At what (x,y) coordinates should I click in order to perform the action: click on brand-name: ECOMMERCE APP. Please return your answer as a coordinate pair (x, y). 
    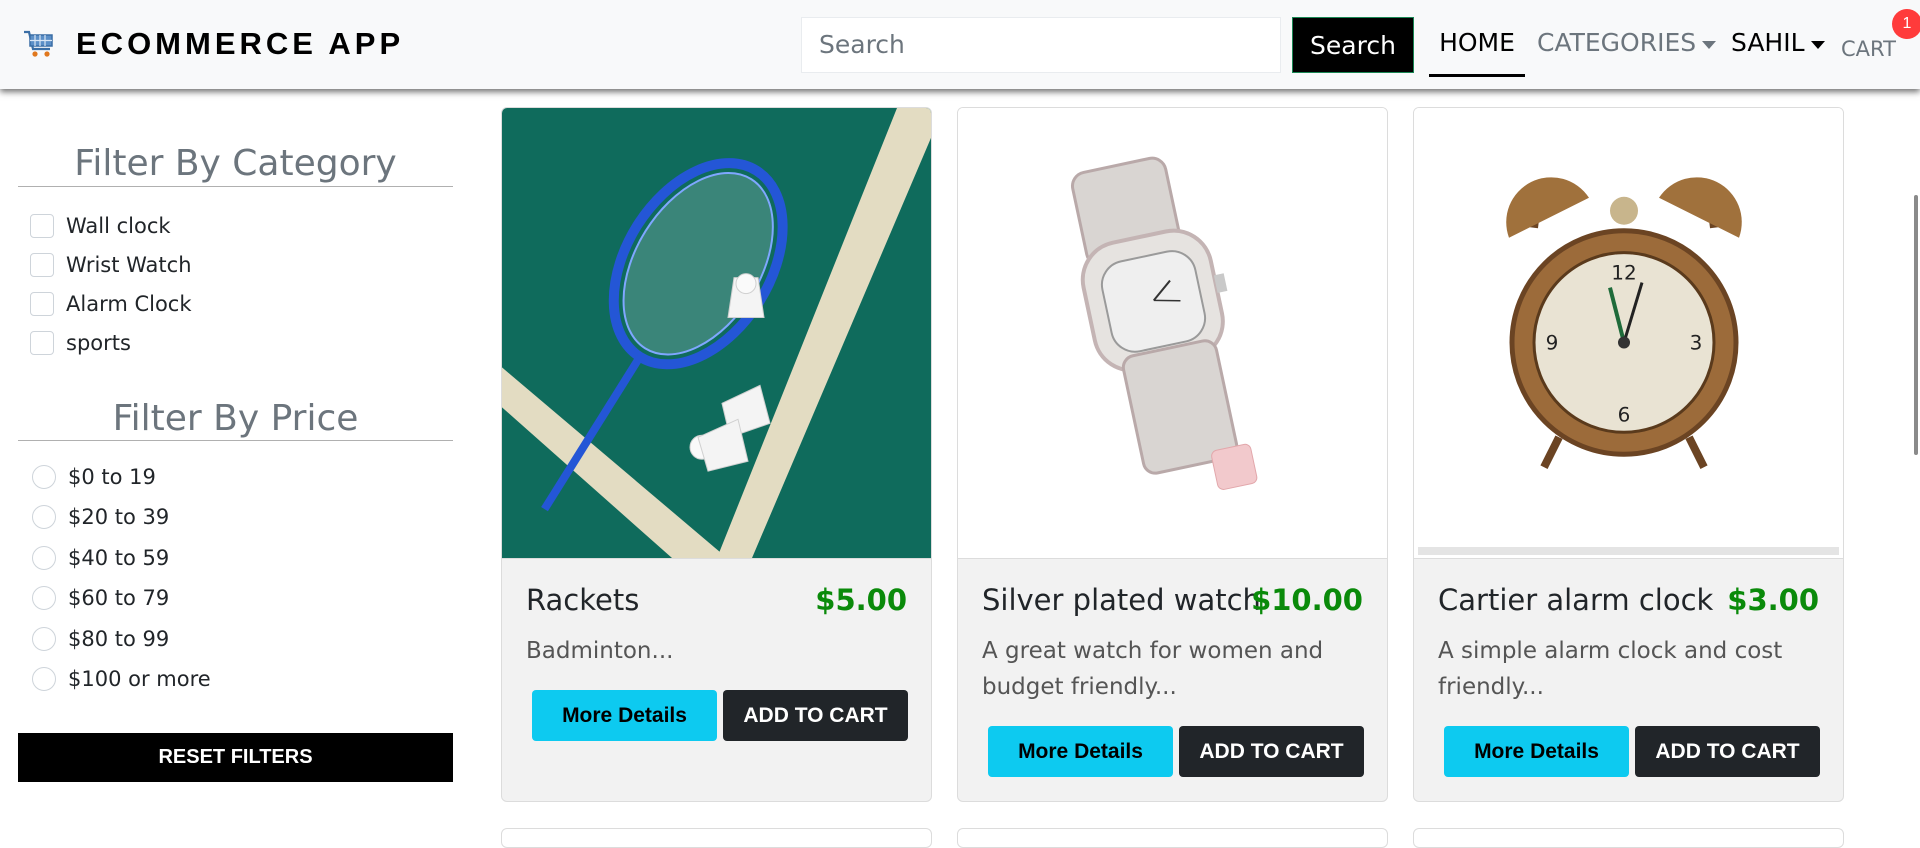
    Looking at the image, I should click on (240, 43).